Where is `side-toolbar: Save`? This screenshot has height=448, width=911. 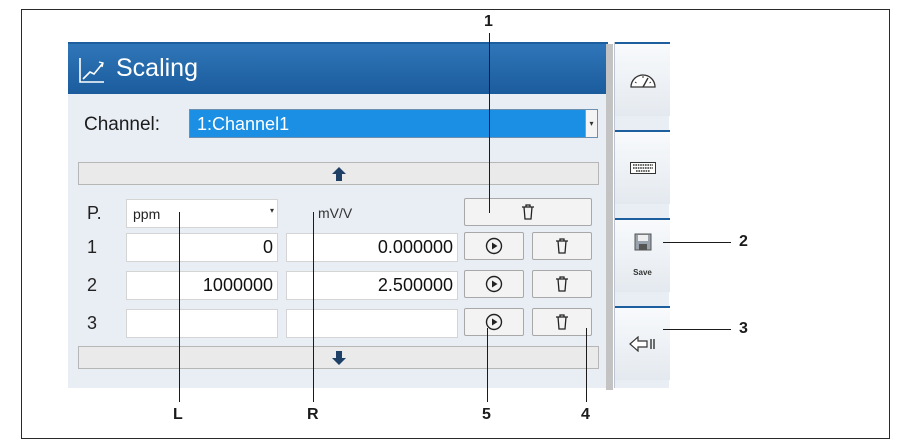
side-toolbar: Save is located at coordinates (642, 215).